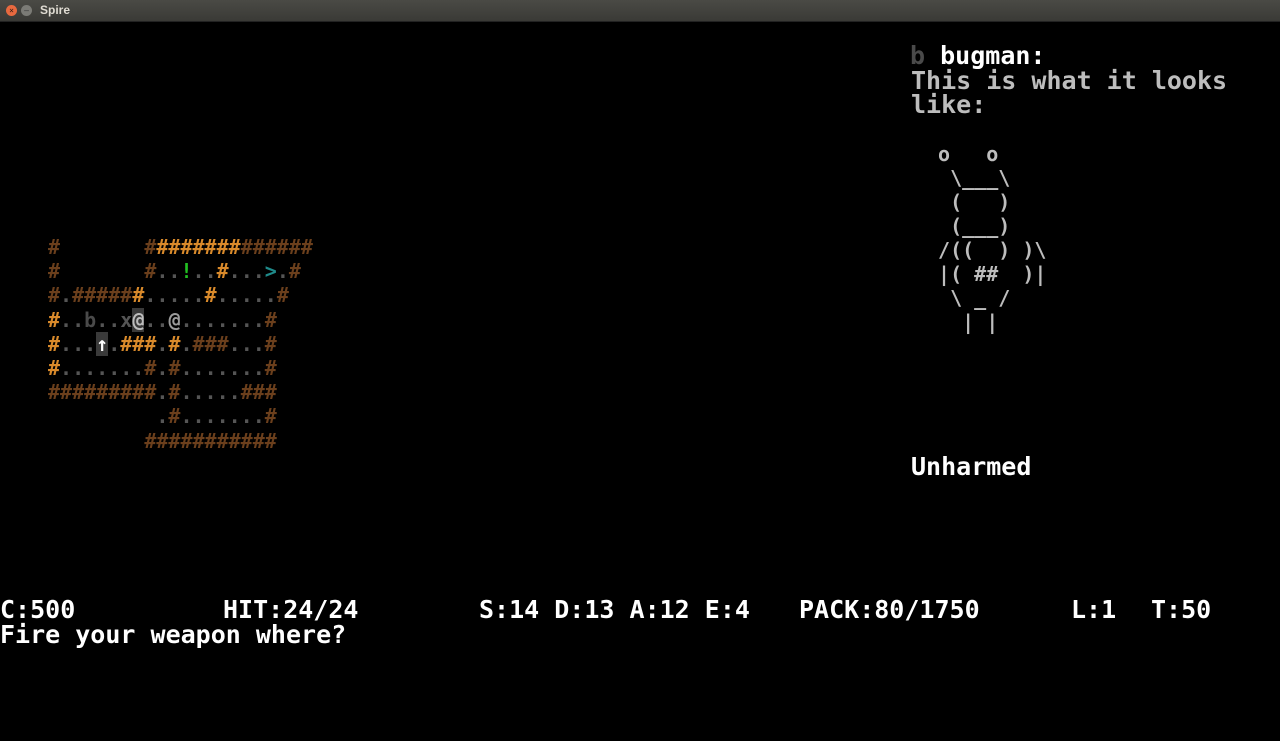 The image size is (1280, 741). Describe the element at coordinates (270, 271) in the screenshot. I see `map-tile-segment: >` at that location.